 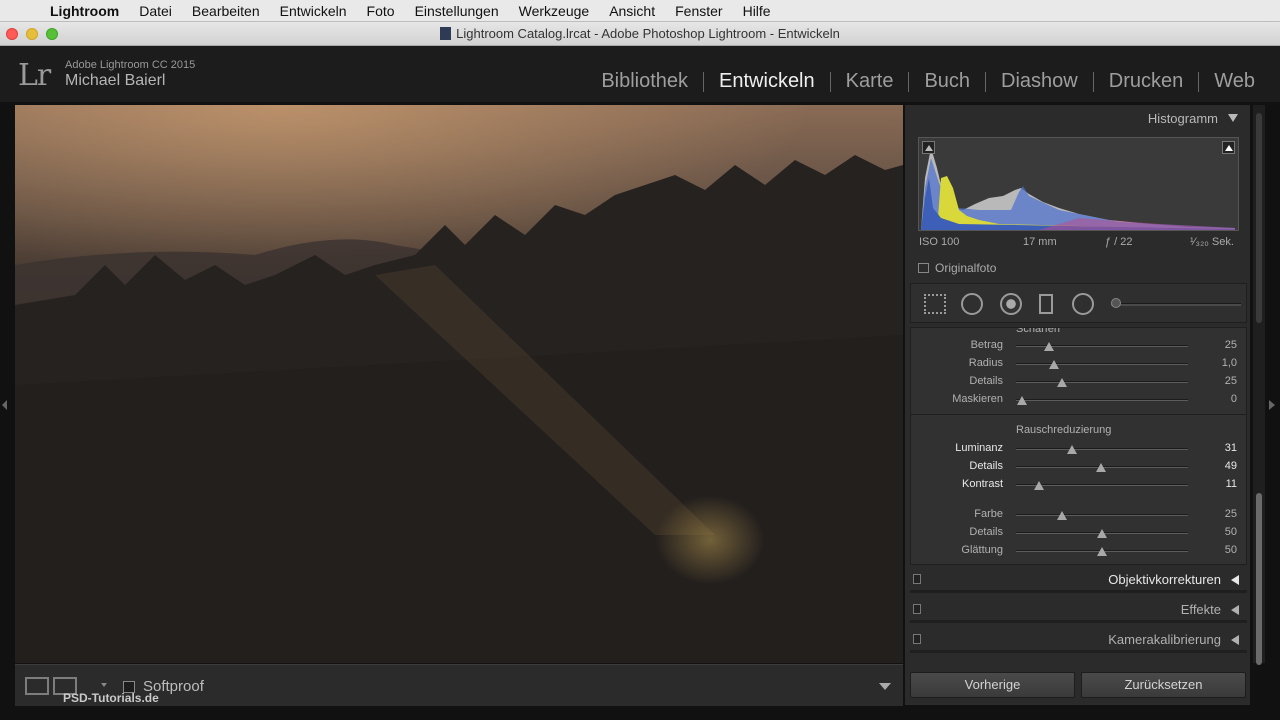 I want to click on original-photo-checkbox, so click(x=923, y=268).